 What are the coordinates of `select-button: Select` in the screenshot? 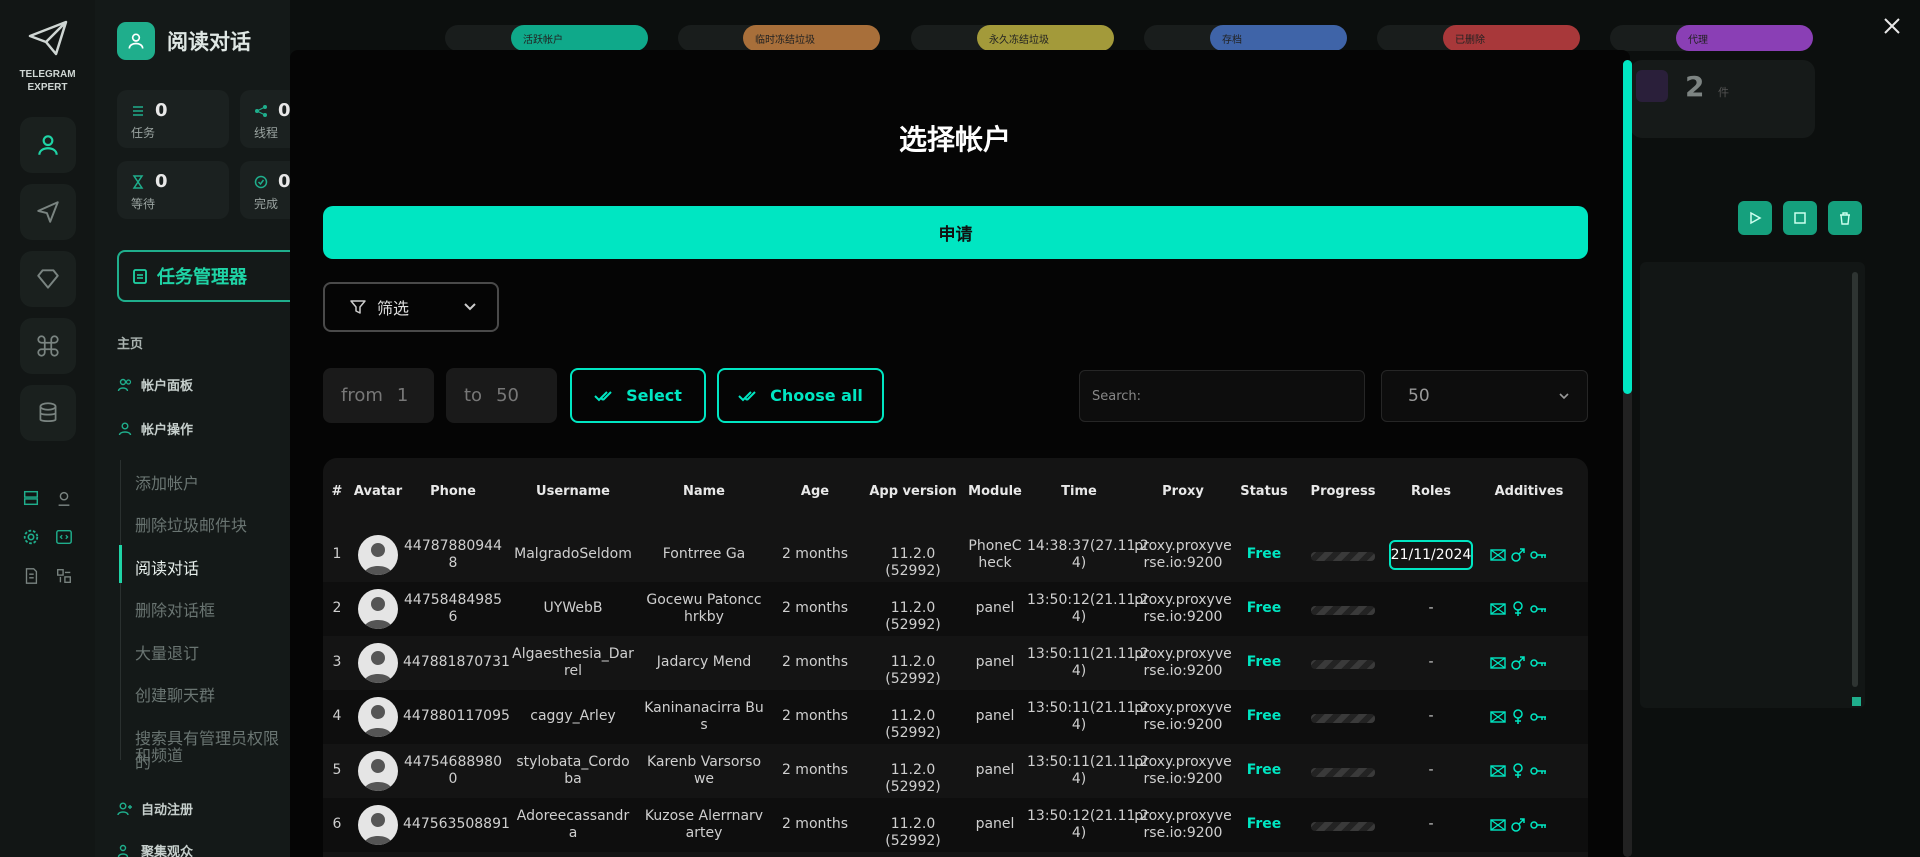 It's located at (638, 395).